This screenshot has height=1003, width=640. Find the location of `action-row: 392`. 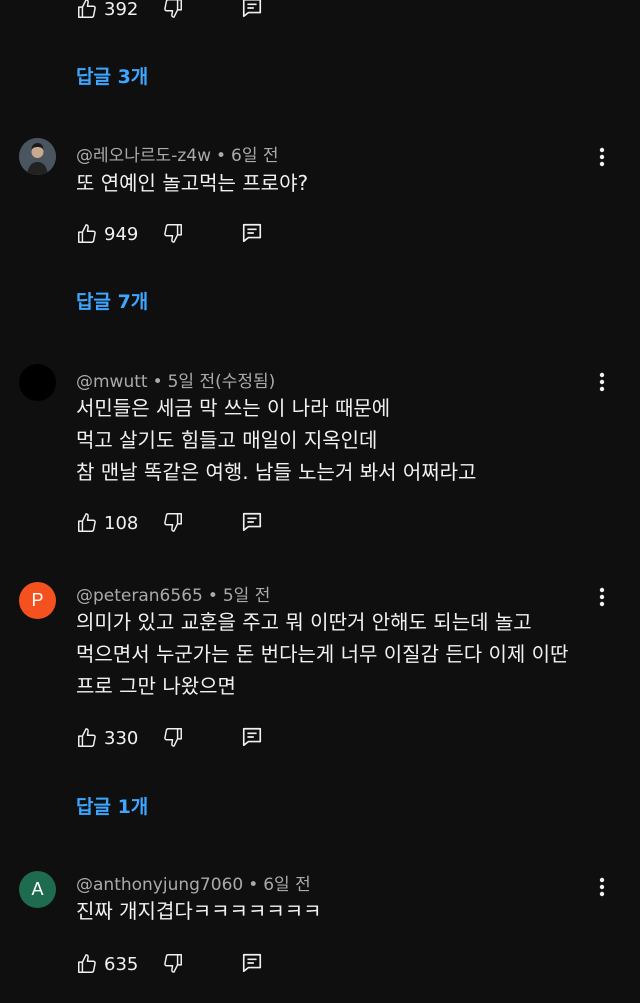

action-row: 392 is located at coordinates (169, 10).